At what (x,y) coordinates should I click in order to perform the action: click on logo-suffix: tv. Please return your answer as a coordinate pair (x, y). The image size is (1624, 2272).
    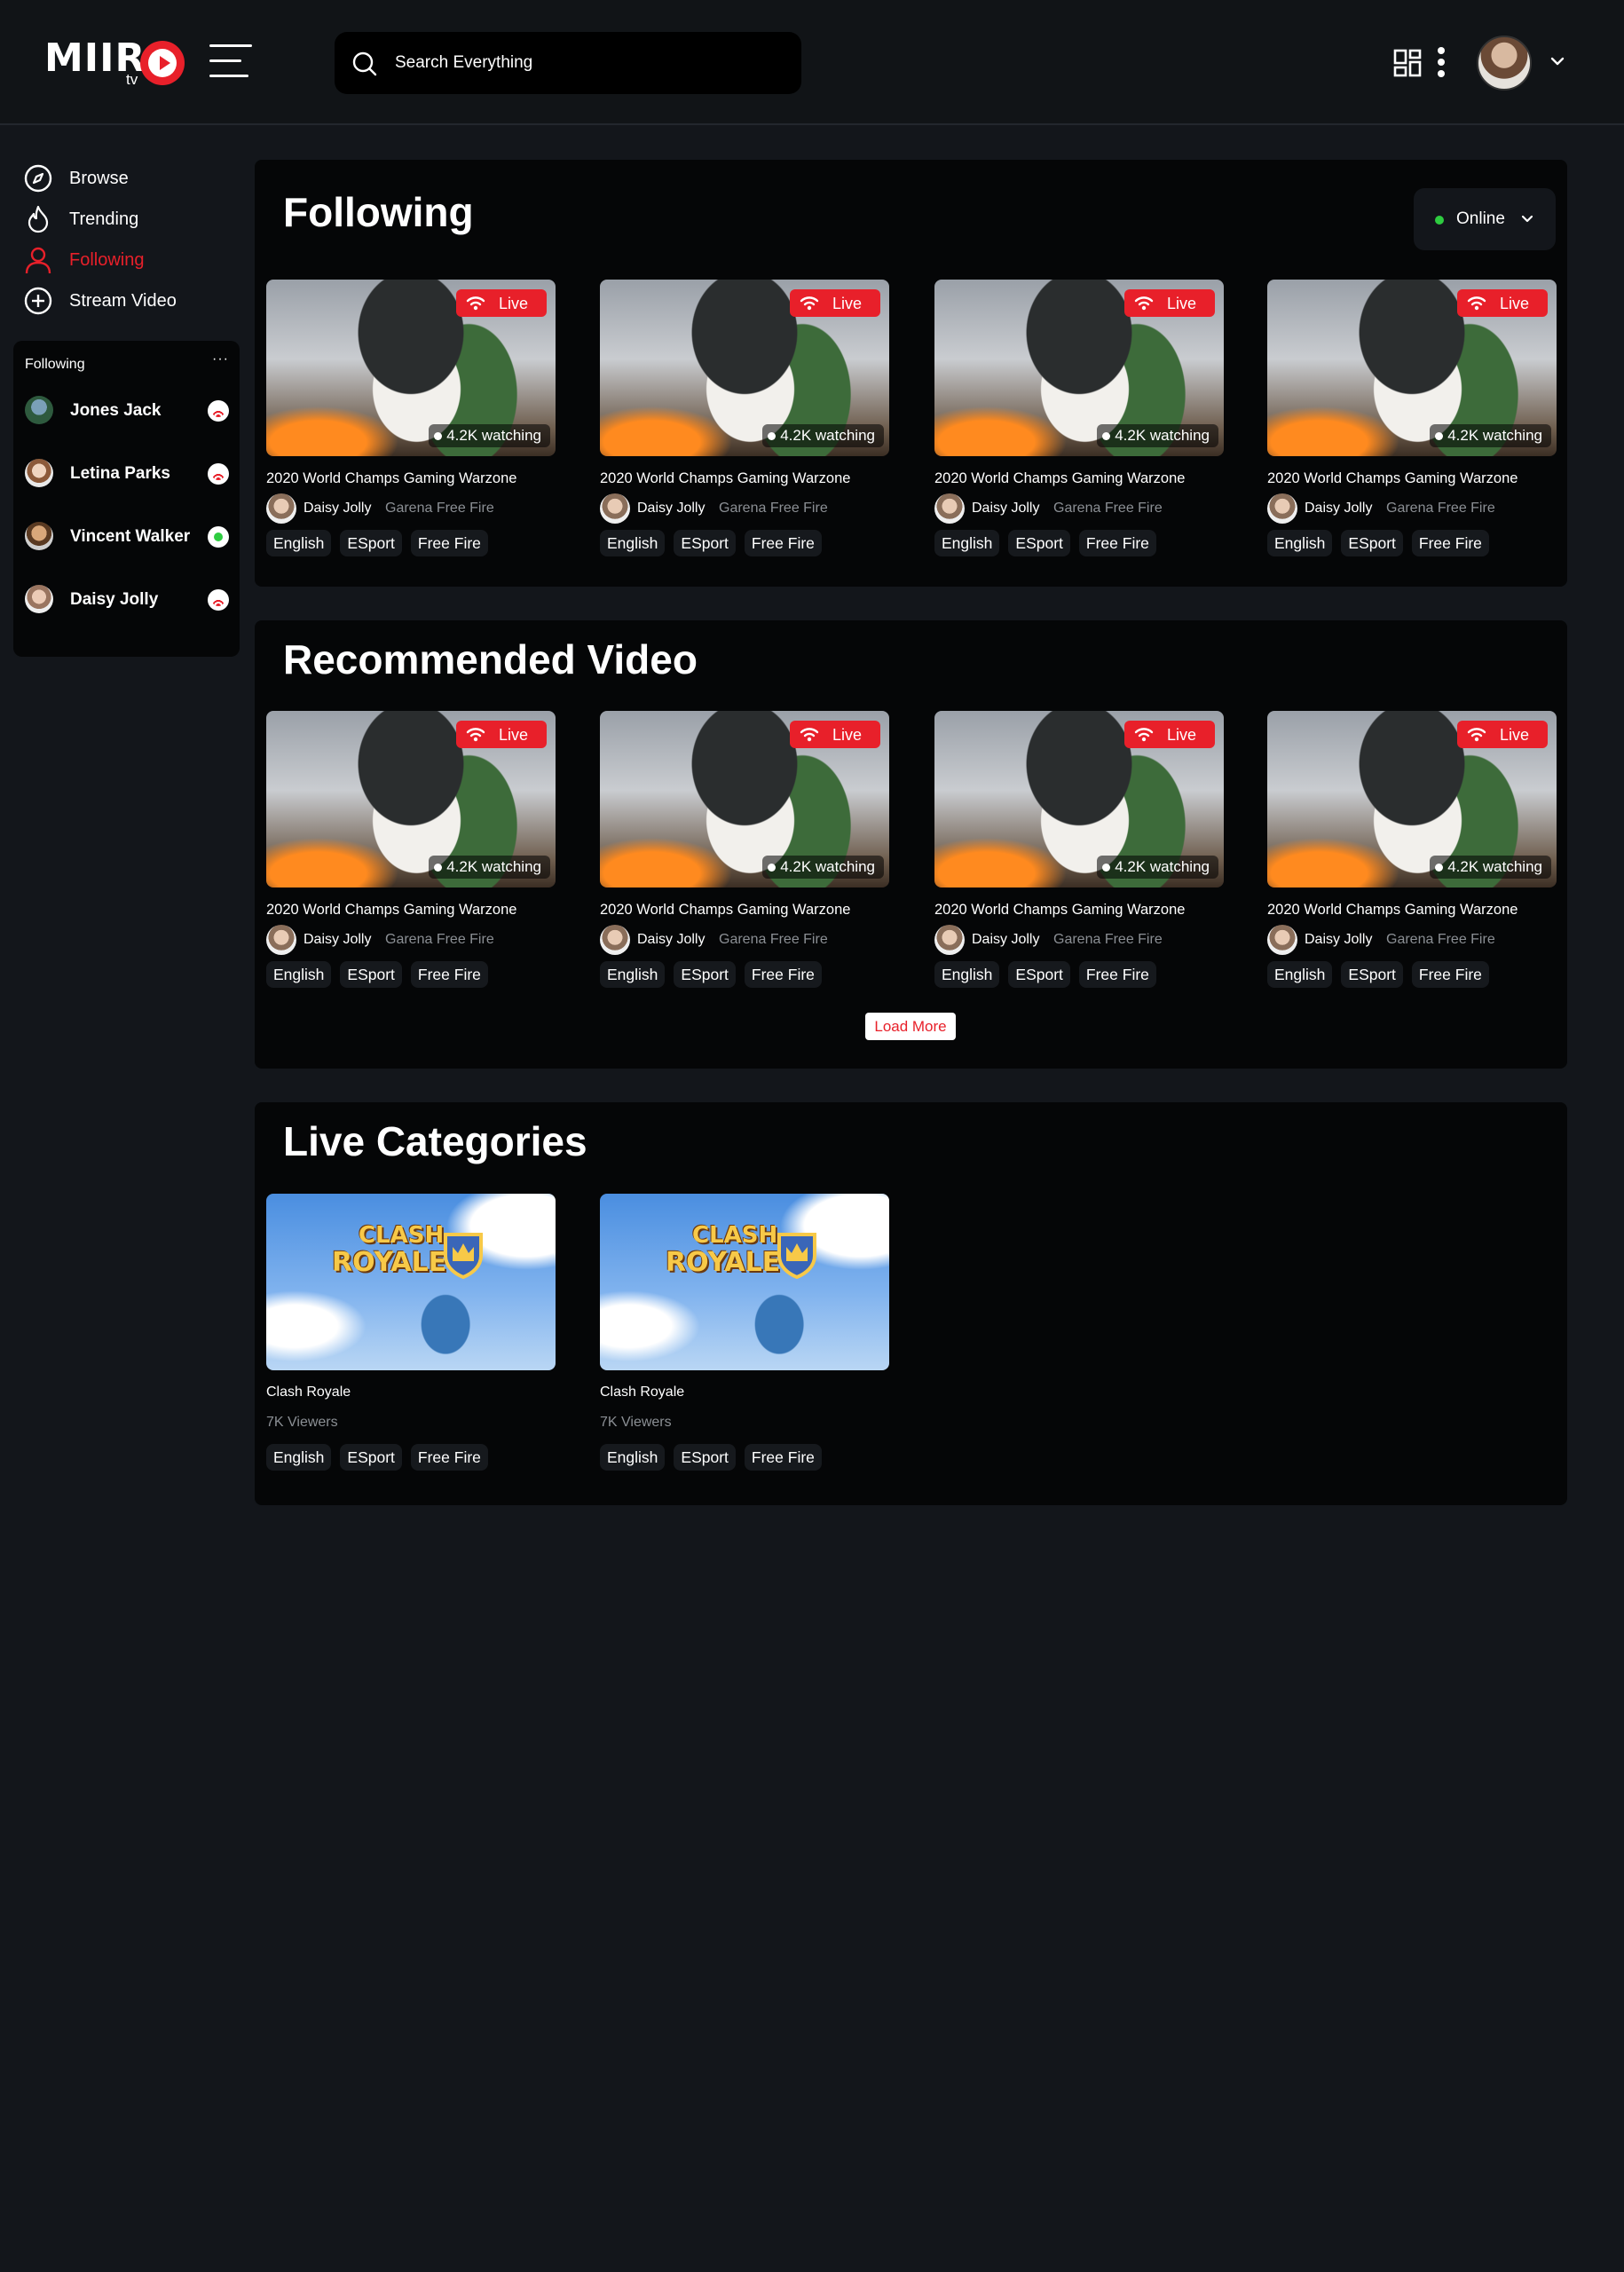
    Looking at the image, I should click on (132, 79).